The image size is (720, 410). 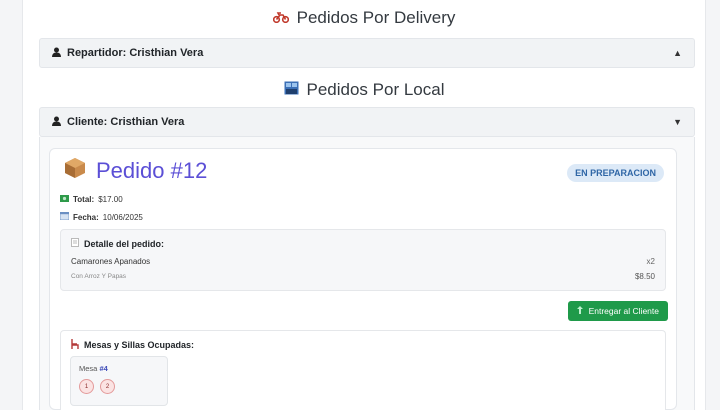 What do you see at coordinates (677, 122) in the screenshot?
I see `chevron-down-icon: ▼` at bounding box center [677, 122].